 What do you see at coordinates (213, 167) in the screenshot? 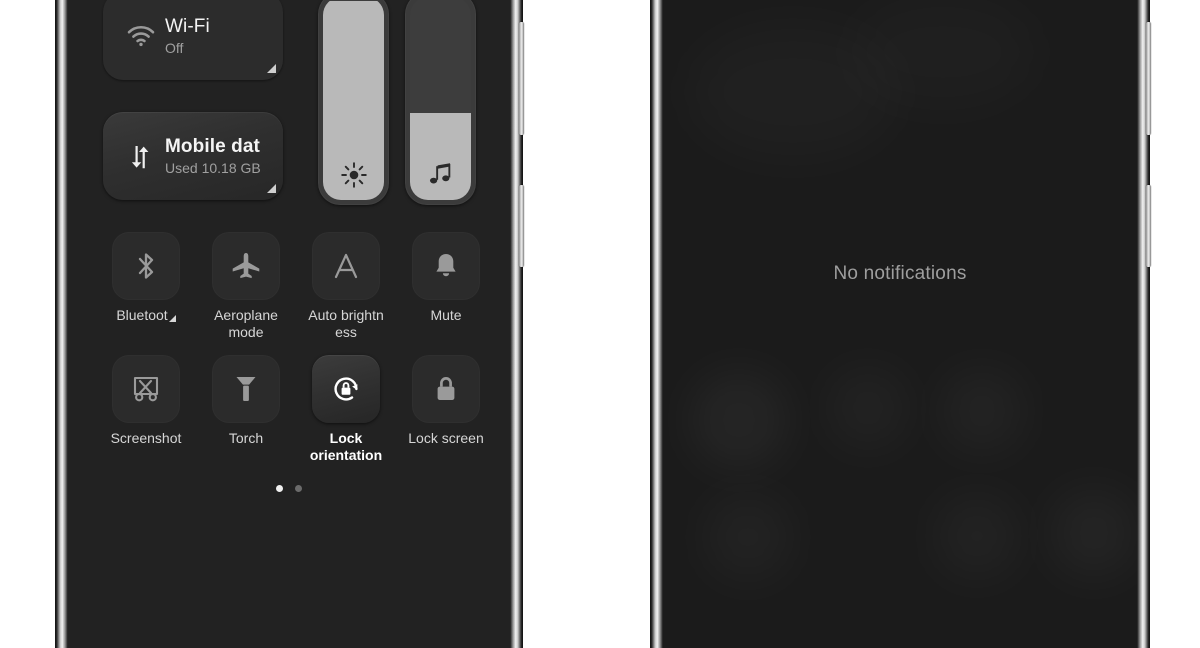
I see `mobile-data-usage: Used 10.18 GB` at bounding box center [213, 167].